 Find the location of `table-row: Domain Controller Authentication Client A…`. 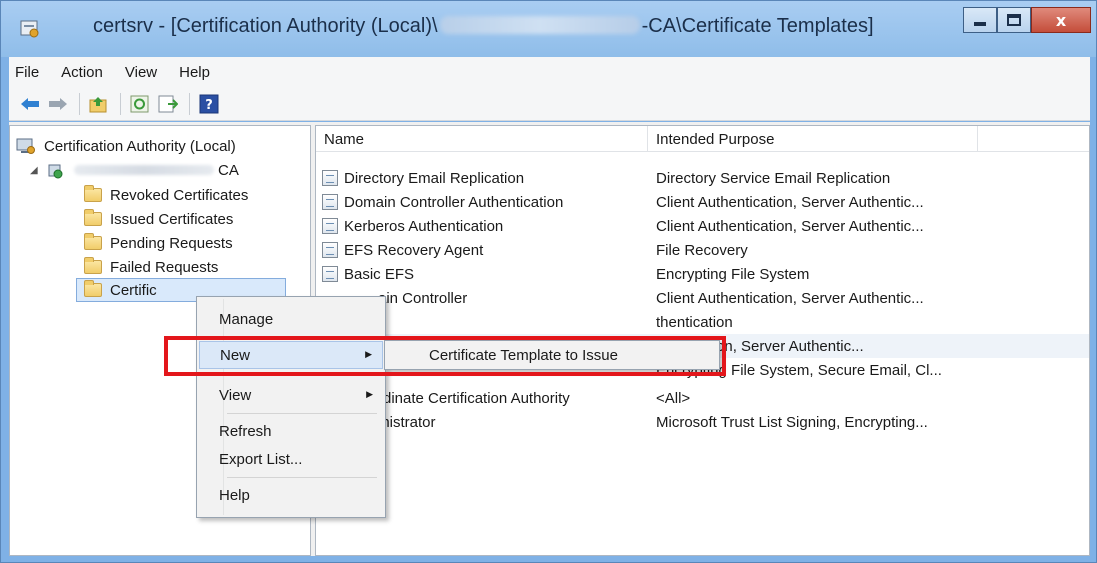

table-row: Domain Controller Authentication Client A… is located at coordinates (702, 202).